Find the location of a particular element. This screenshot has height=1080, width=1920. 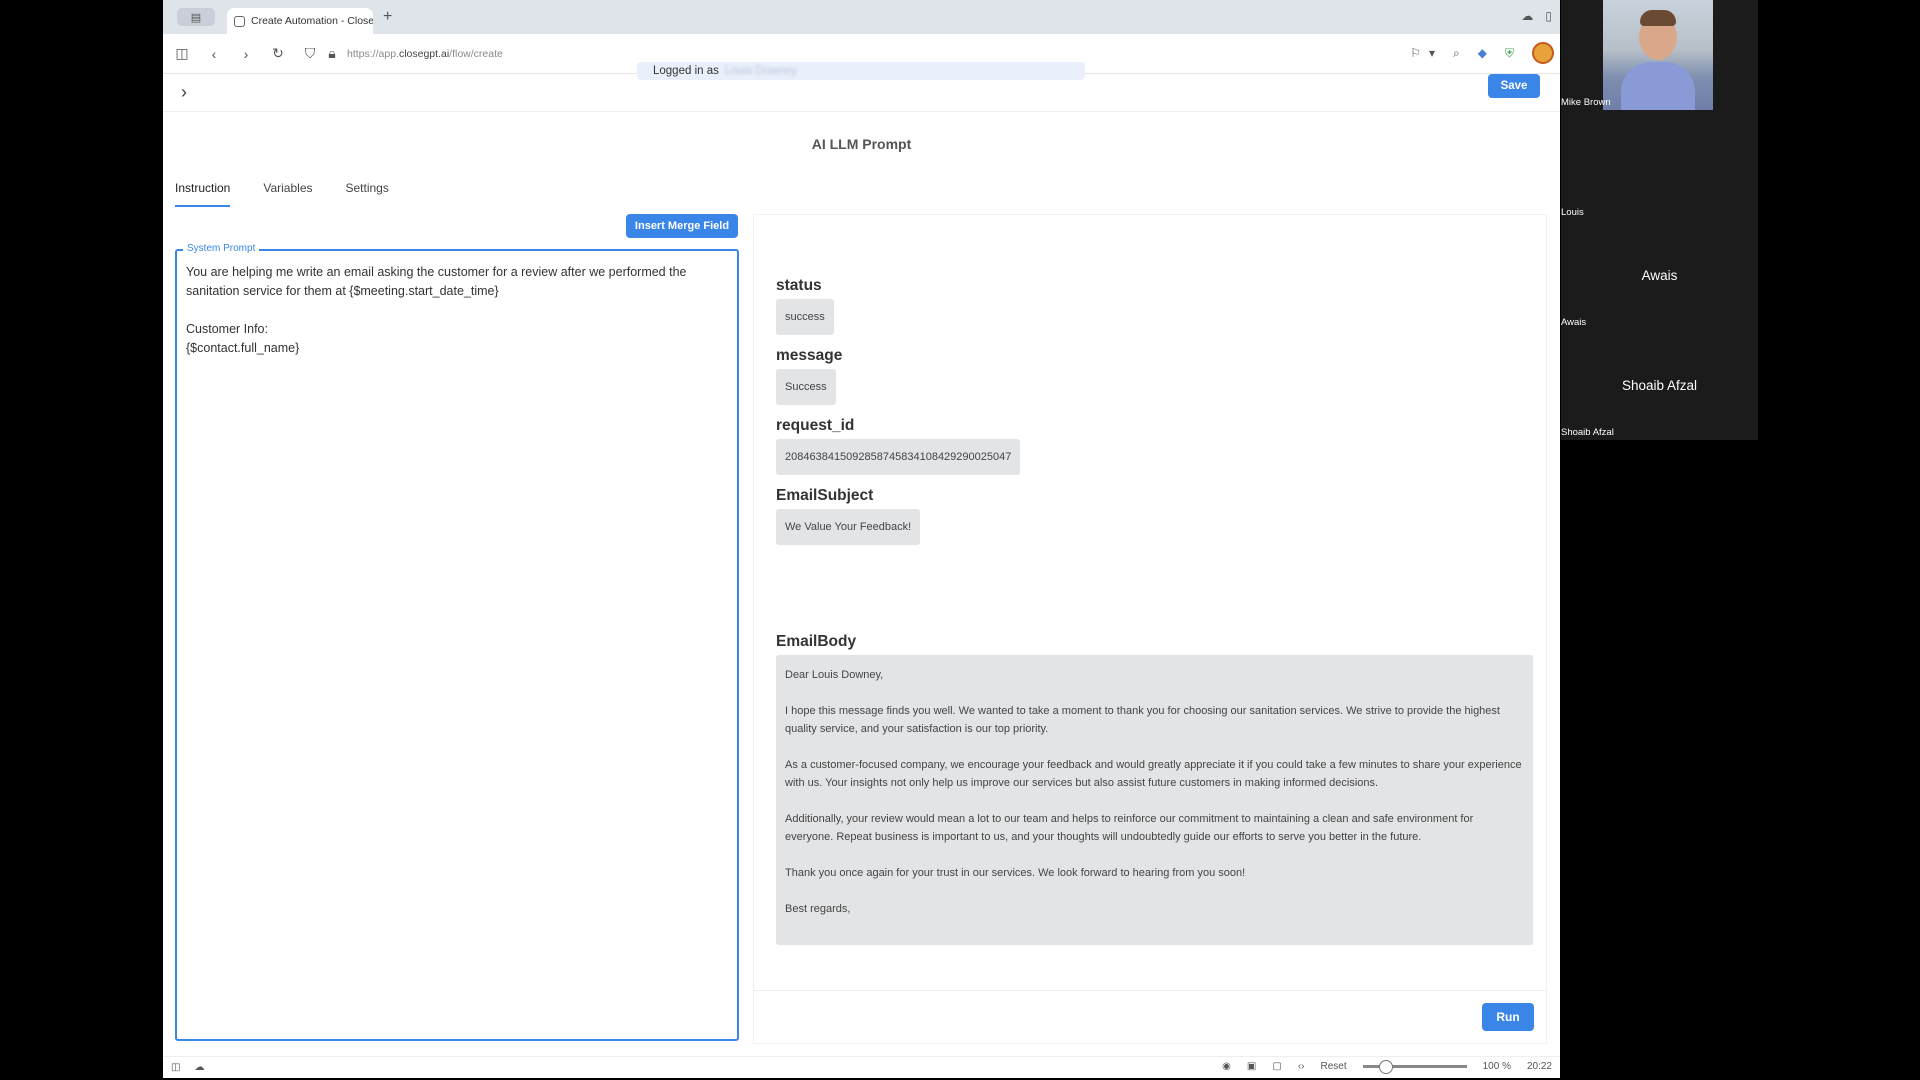

browser-tab-active: Create Automation - Close is located at coordinates (300, 21).